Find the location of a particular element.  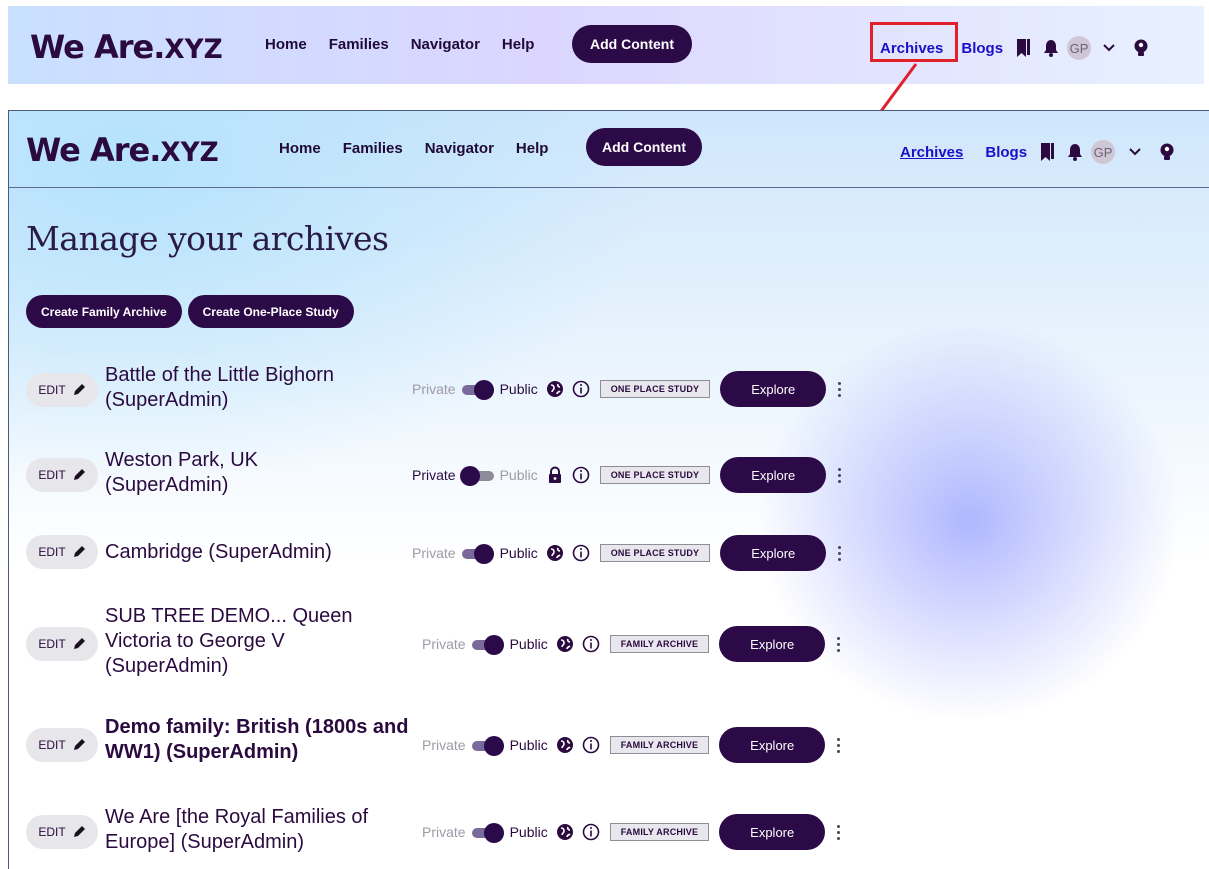

lock-icon is located at coordinates (554, 474).